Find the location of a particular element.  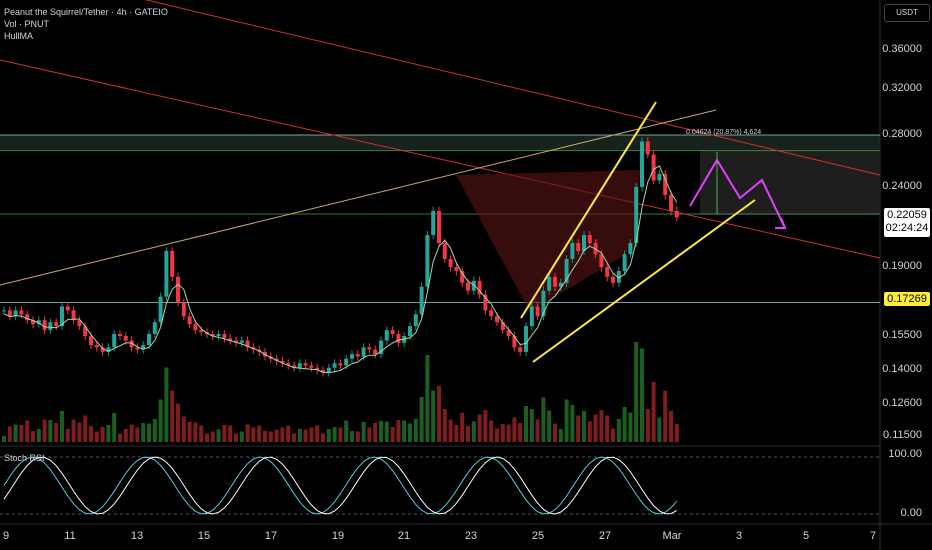

time-tick-label: 15 is located at coordinates (204, 536).